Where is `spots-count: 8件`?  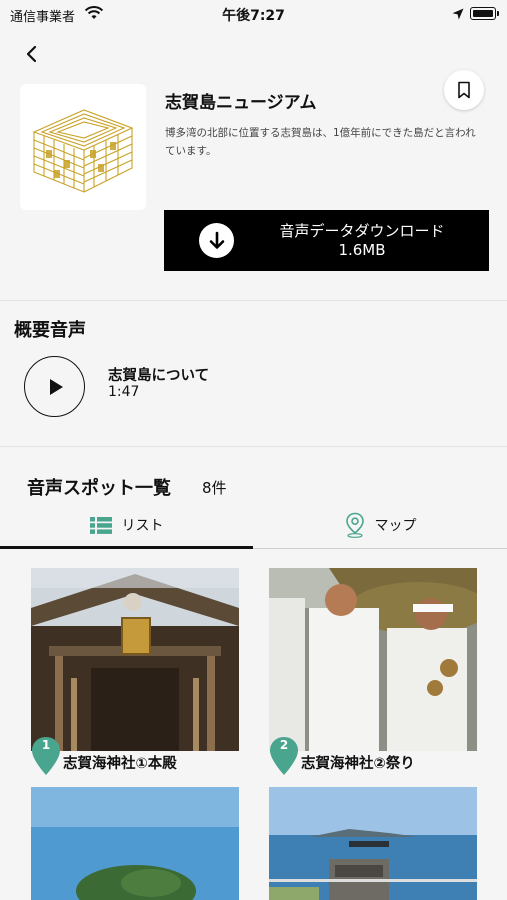 spots-count: 8件 is located at coordinates (214, 488).